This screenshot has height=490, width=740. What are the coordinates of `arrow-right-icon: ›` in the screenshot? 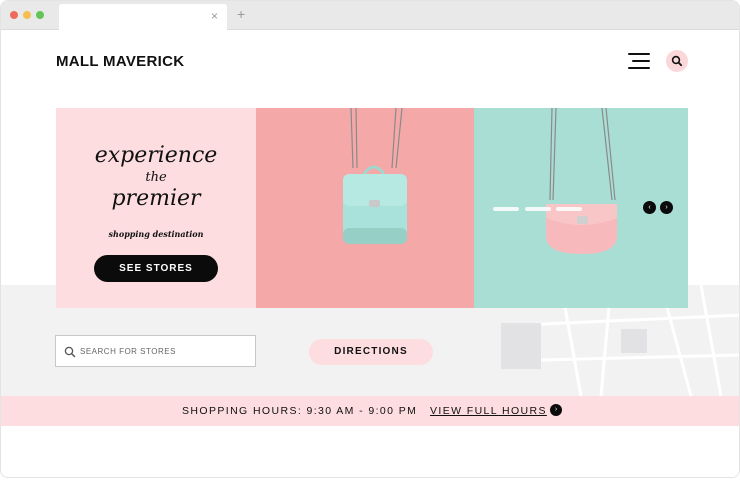 It's located at (556, 410).